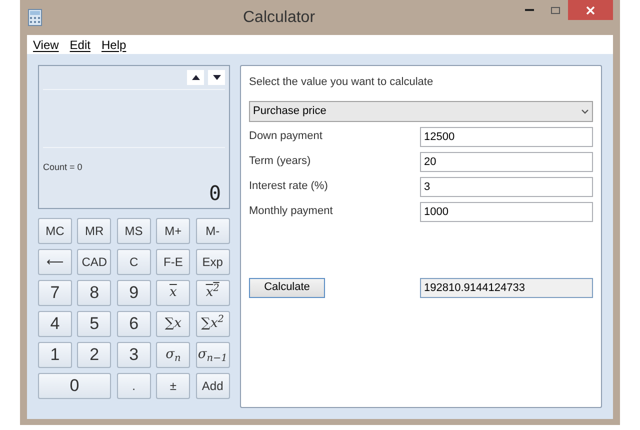  What do you see at coordinates (213, 355) in the screenshot?
I see `calculator-key: σ$_{n−1}$` at bounding box center [213, 355].